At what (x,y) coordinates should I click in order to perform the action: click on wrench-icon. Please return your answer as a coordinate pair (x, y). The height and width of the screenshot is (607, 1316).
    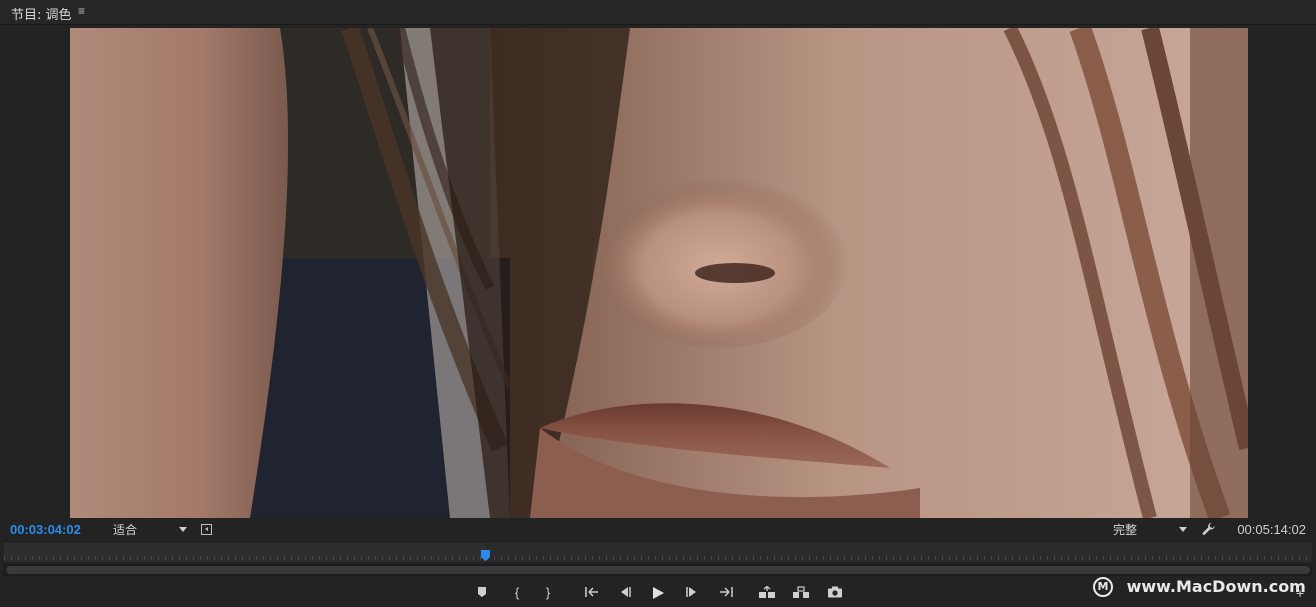
    Looking at the image, I should click on (1209, 529).